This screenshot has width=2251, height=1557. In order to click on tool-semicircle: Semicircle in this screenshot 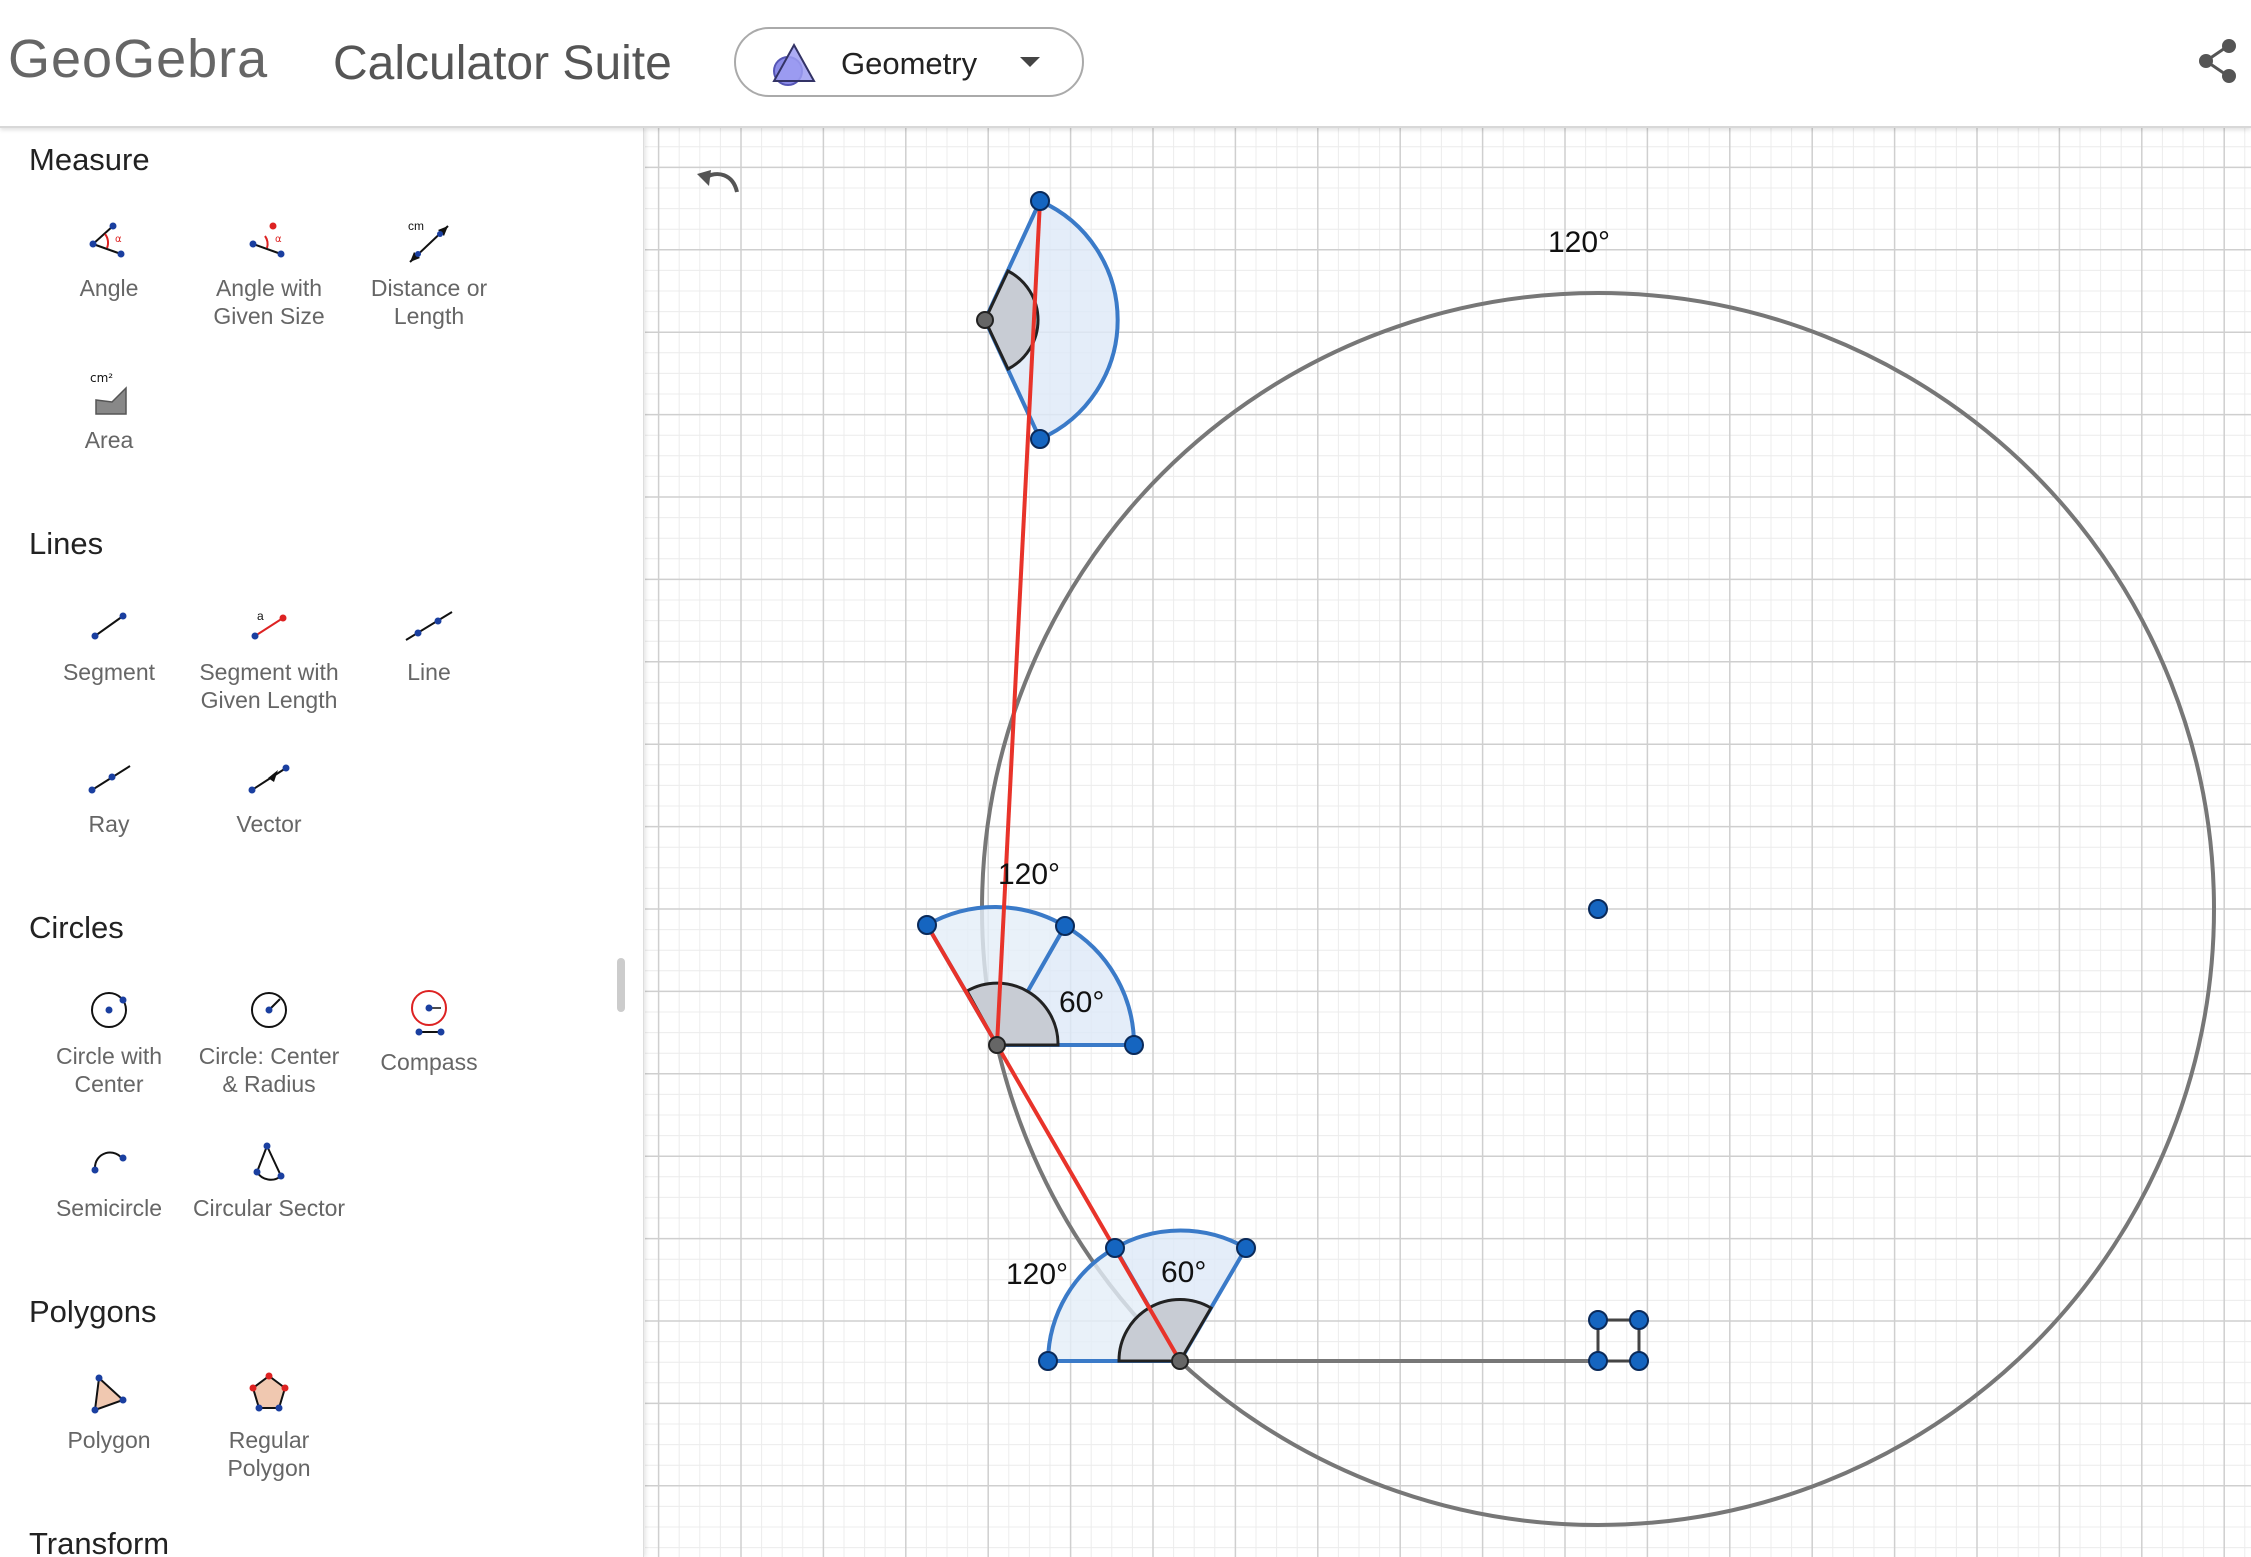, I will do `click(109, 1180)`.